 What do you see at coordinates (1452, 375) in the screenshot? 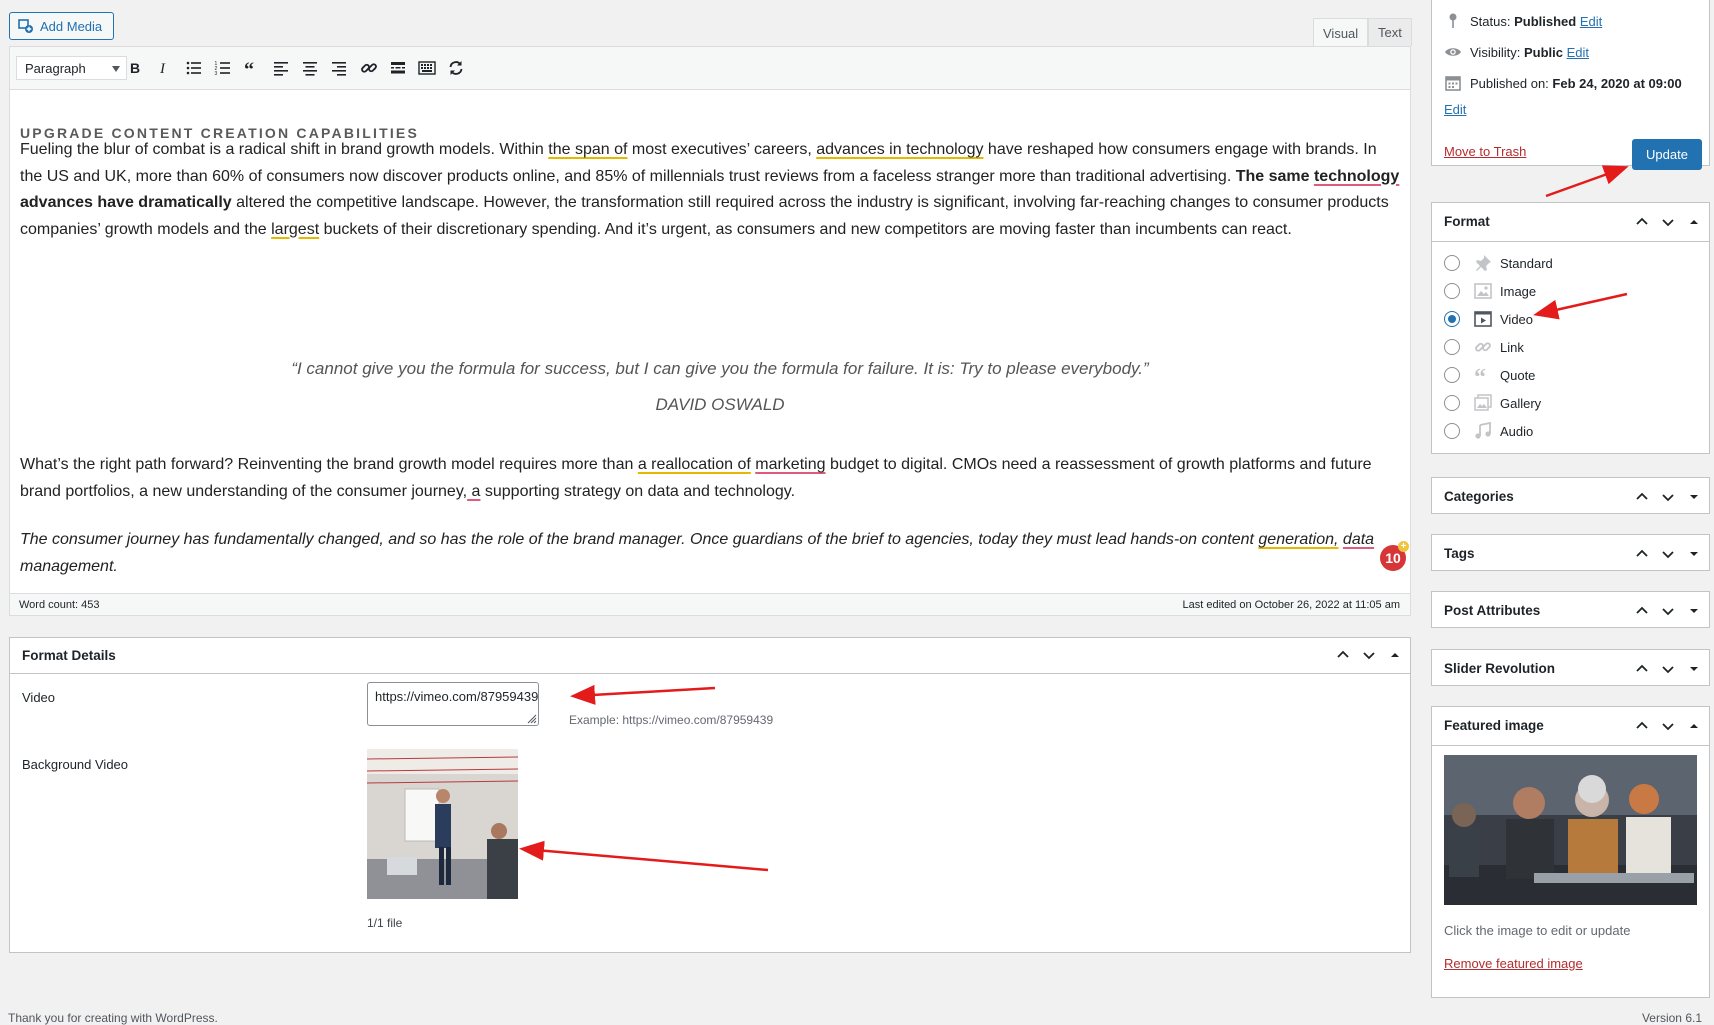
I see `radio-quote` at bounding box center [1452, 375].